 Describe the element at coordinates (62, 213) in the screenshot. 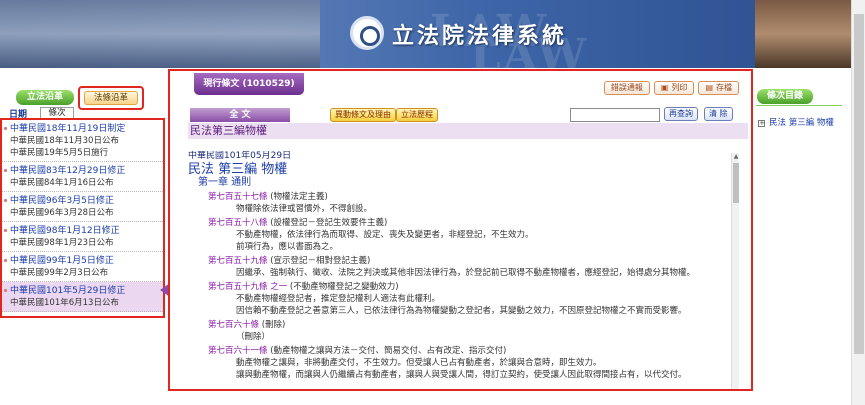

I see `history-item-date: 中華民國96年3月28日公布` at that location.